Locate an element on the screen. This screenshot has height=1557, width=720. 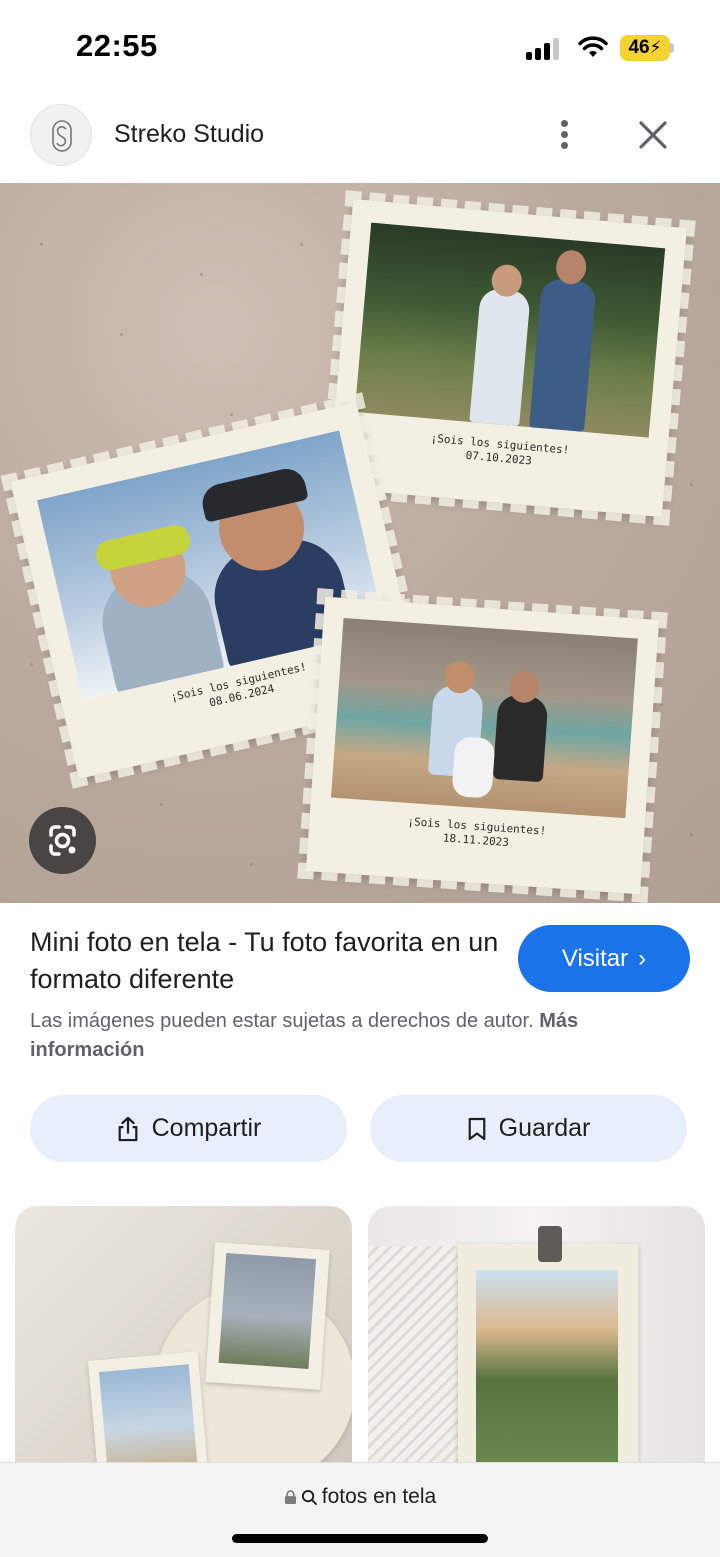
source-logo is located at coordinates (61, 135).